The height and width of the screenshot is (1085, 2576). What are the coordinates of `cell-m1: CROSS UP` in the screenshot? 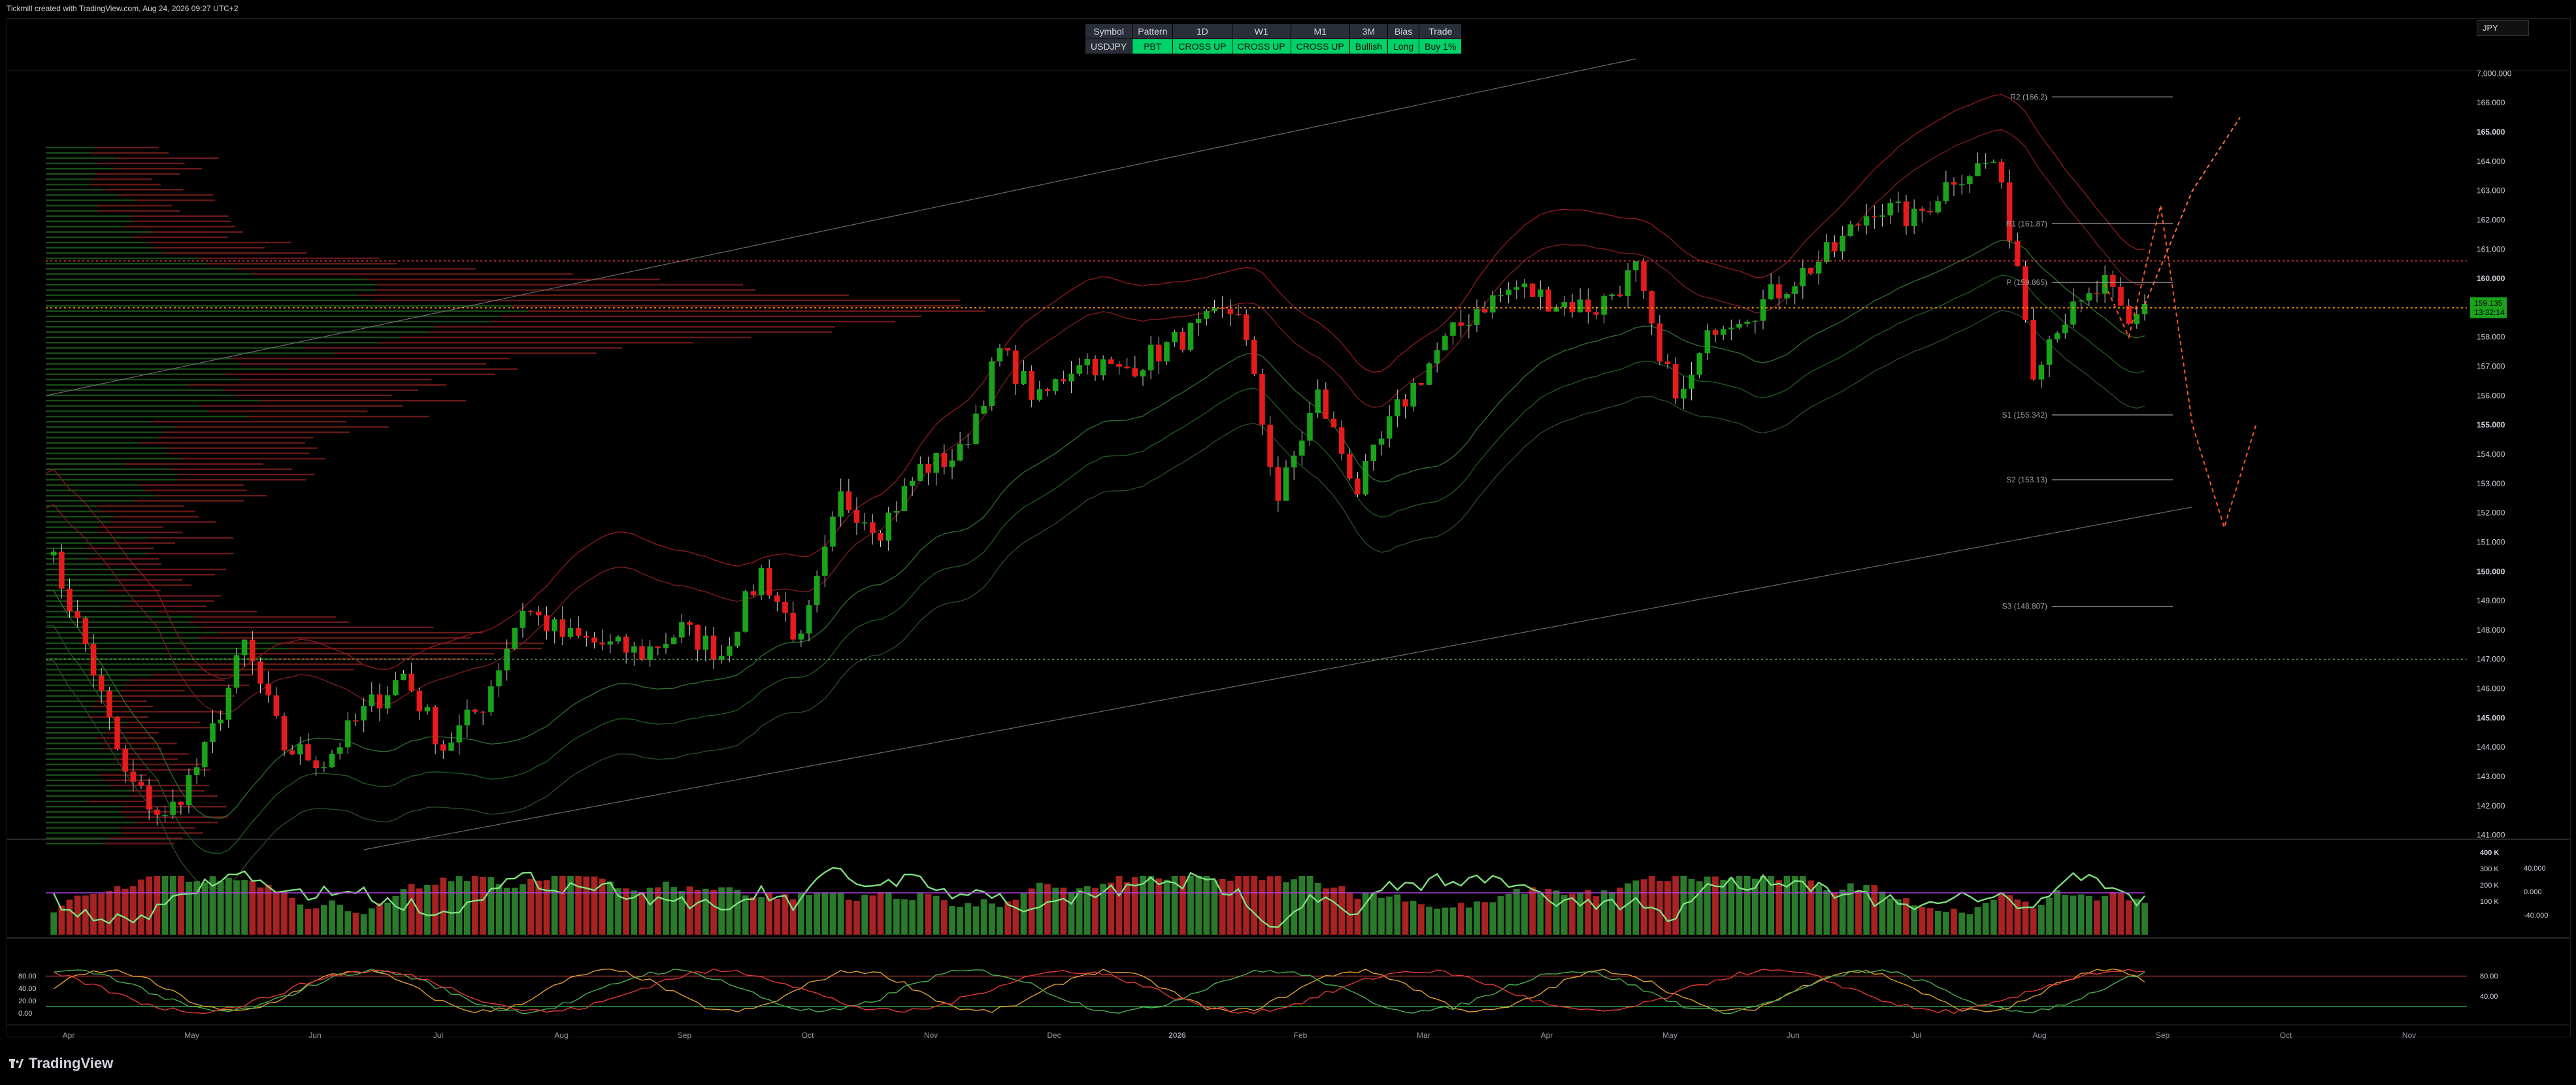 It's located at (1320, 46).